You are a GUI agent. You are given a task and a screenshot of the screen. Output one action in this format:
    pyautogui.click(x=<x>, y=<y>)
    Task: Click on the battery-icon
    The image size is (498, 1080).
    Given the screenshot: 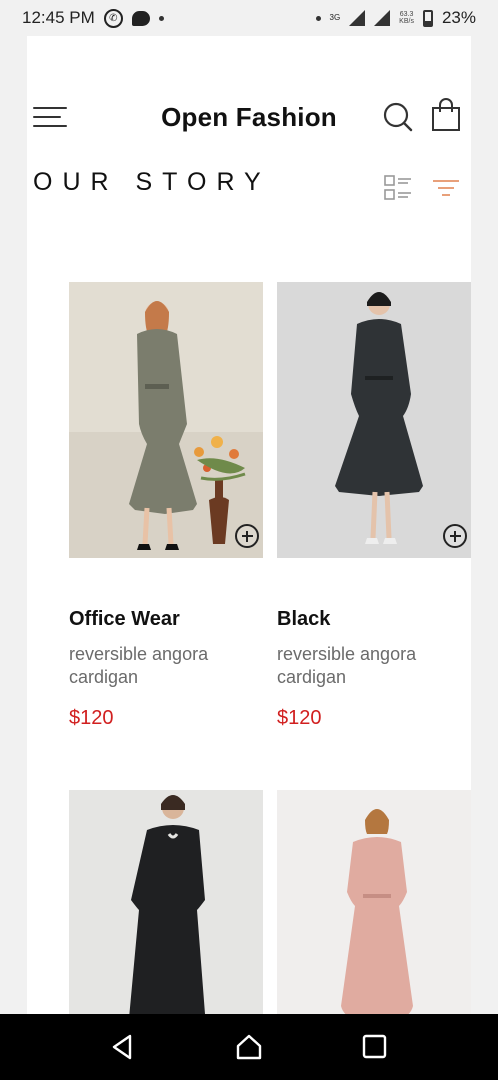 What is the action you would take?
    pyautogui.click(x=427, y=18)
    